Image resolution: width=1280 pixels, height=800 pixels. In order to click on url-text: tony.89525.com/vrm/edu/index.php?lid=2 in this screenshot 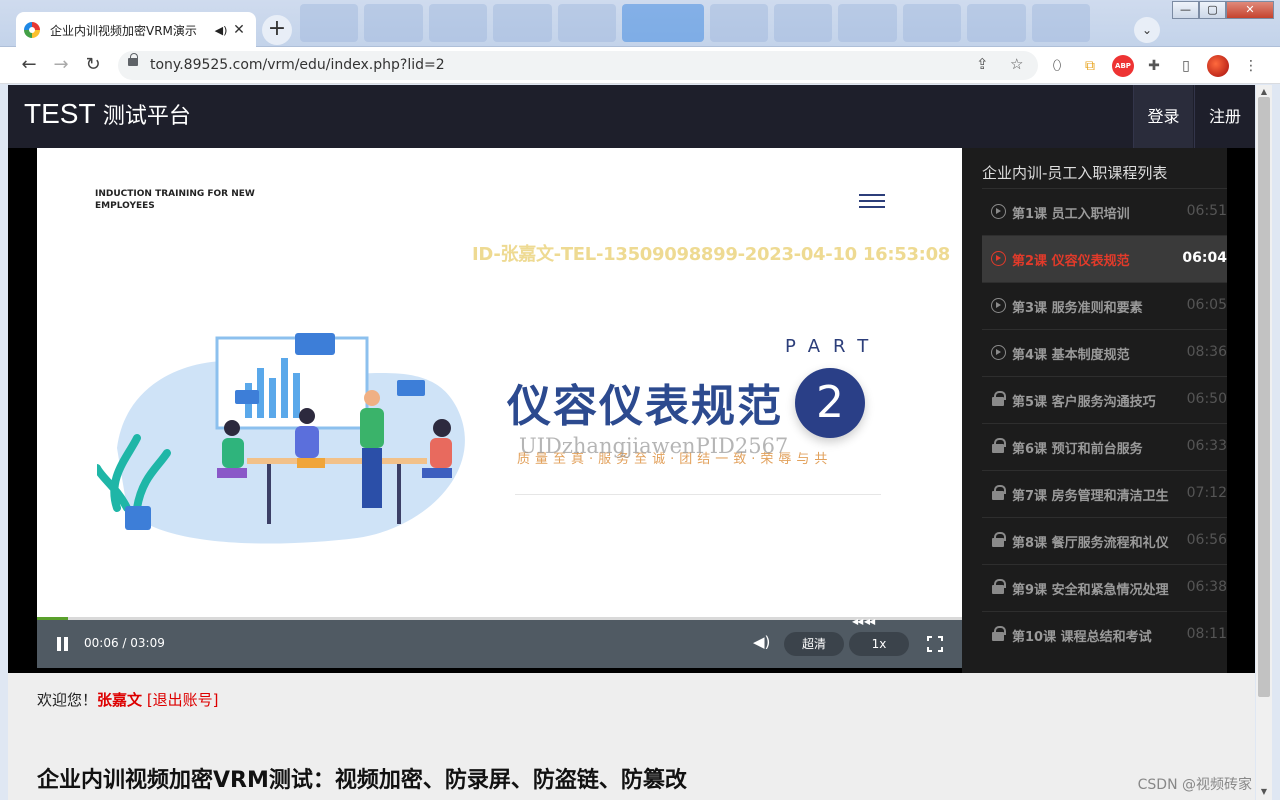, I will do `click(297, 65)`.